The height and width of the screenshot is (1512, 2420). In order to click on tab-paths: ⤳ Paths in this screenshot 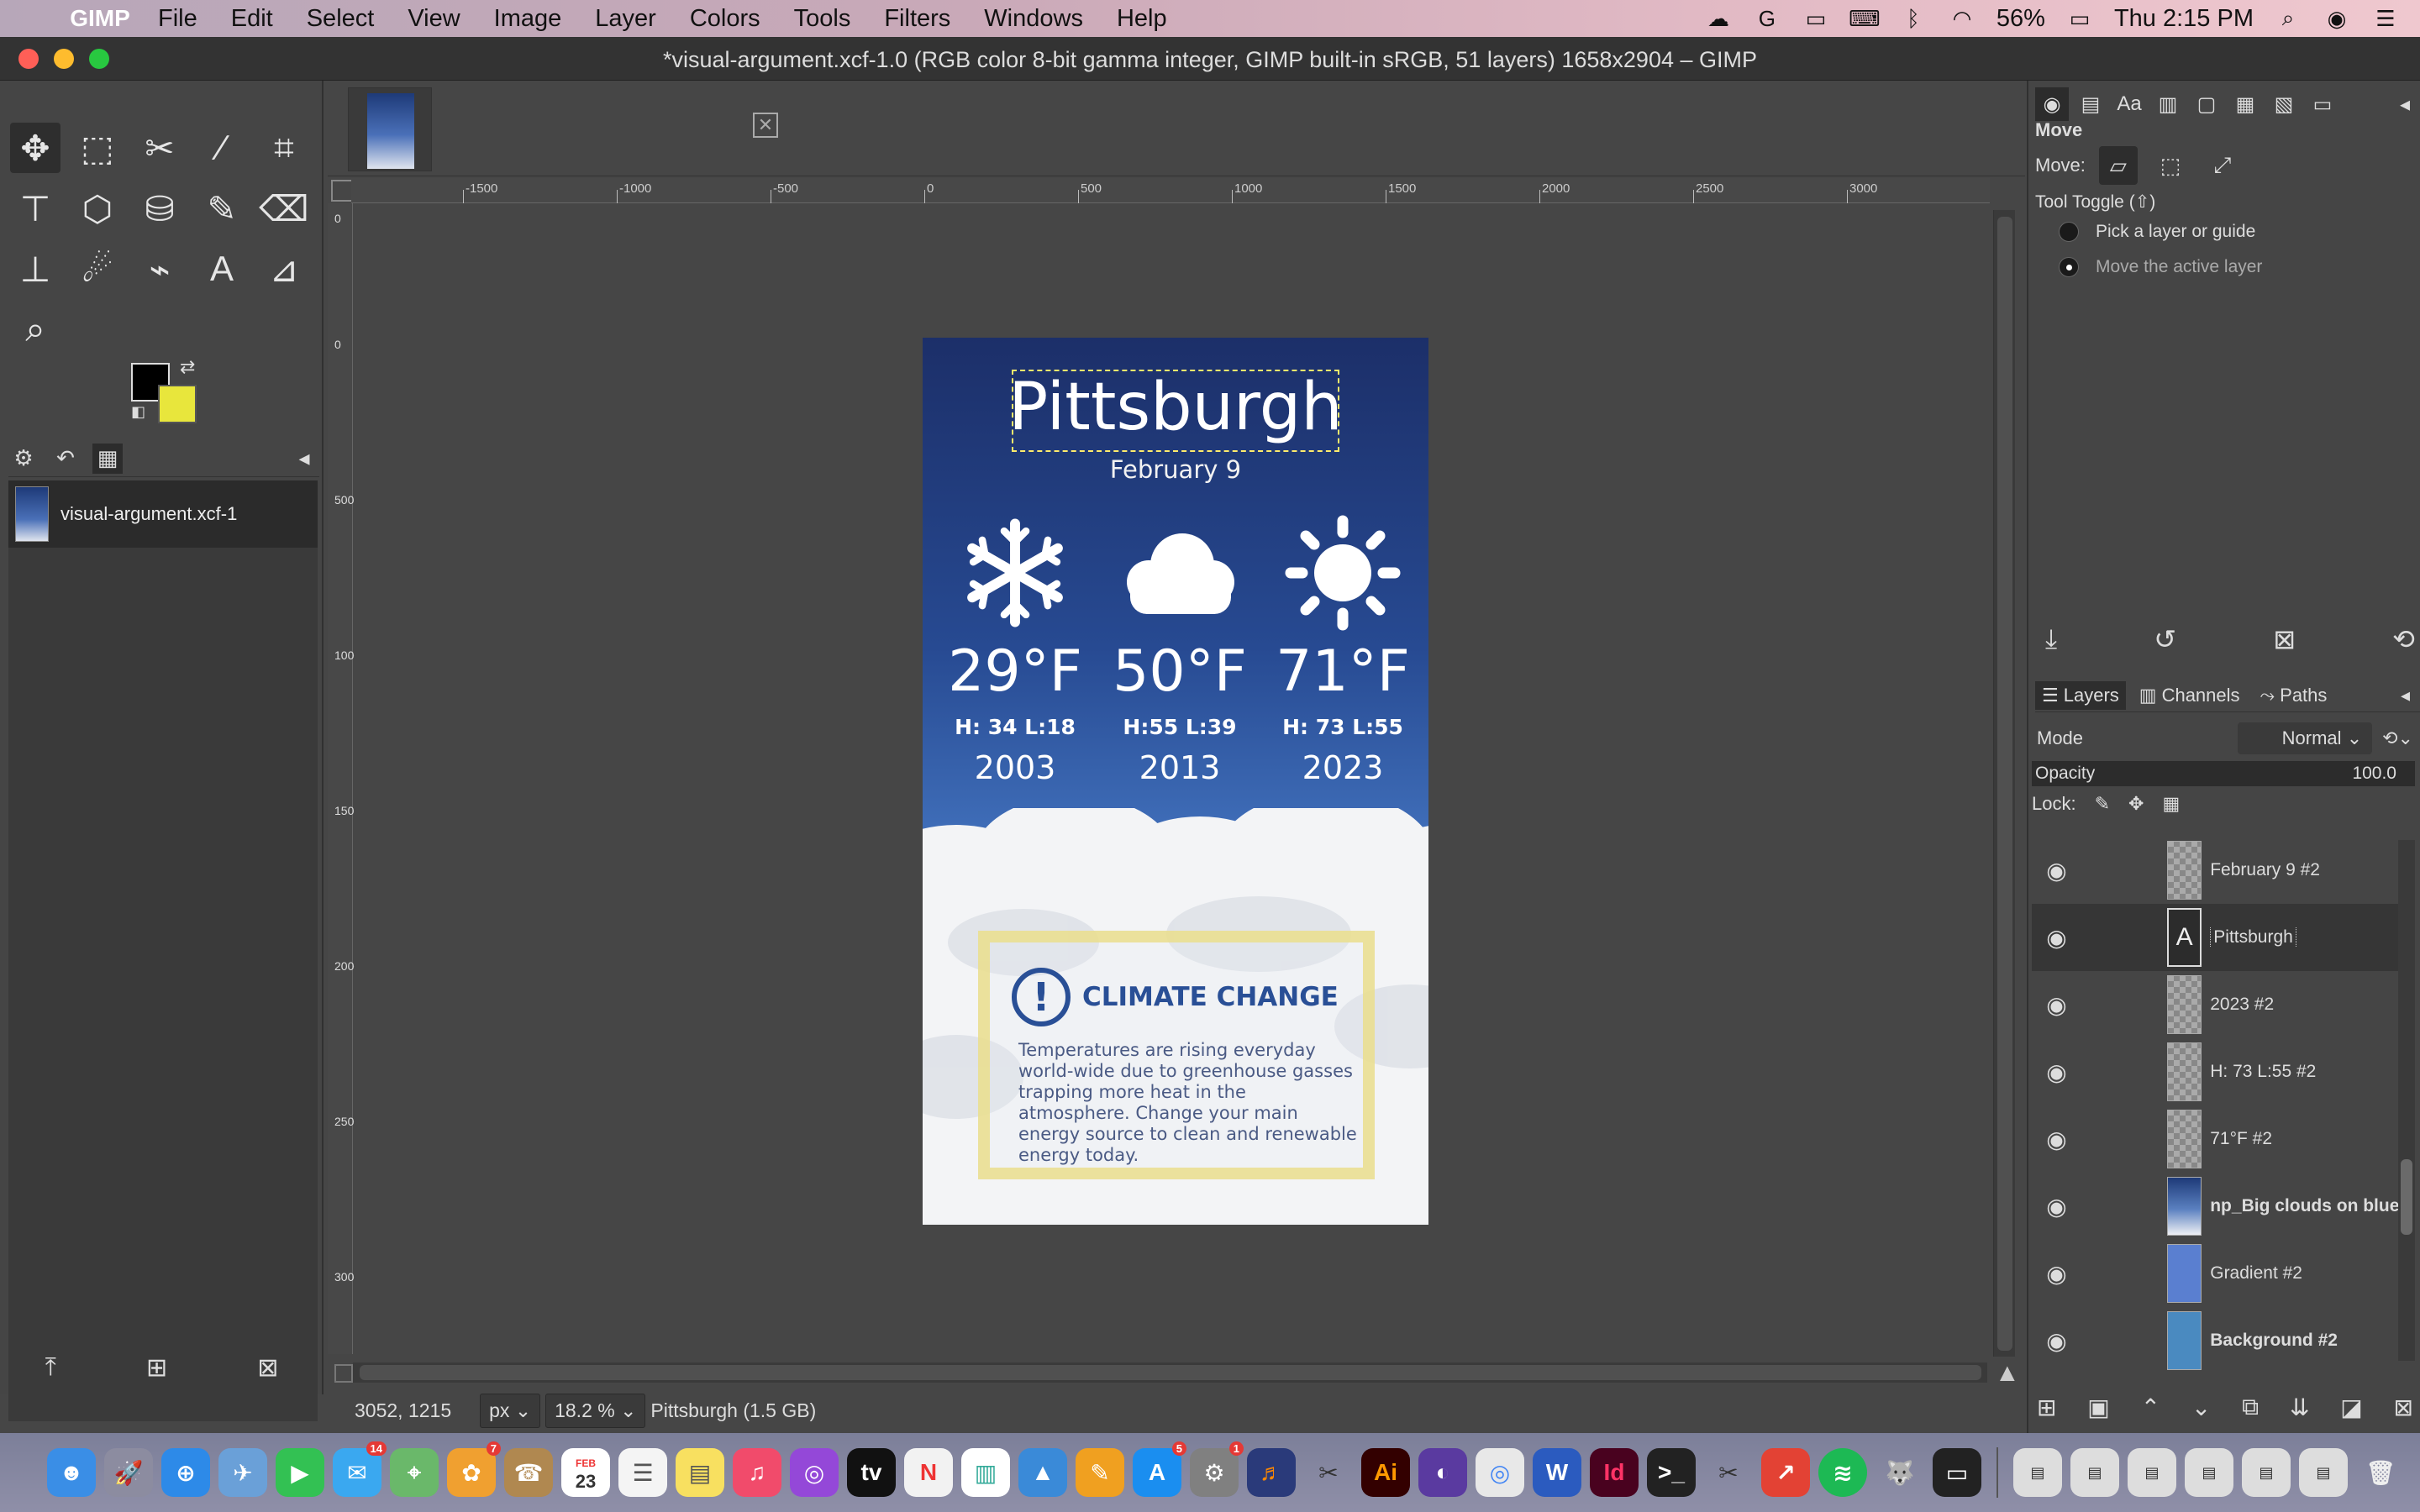, I will do `click(2294, 695)`.